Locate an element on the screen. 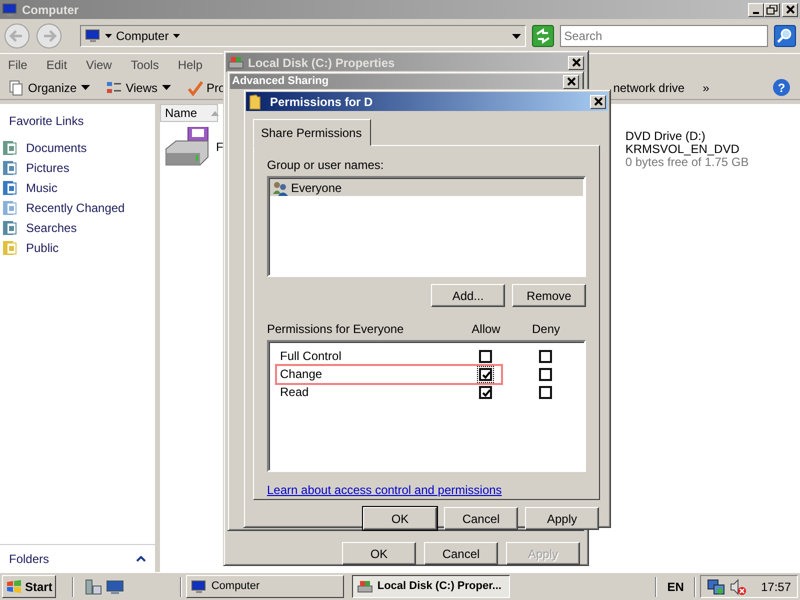 The image size is (800, 600). drive-space: 0 bytes free of 1.75 GB is located at coordinates (687, 162).